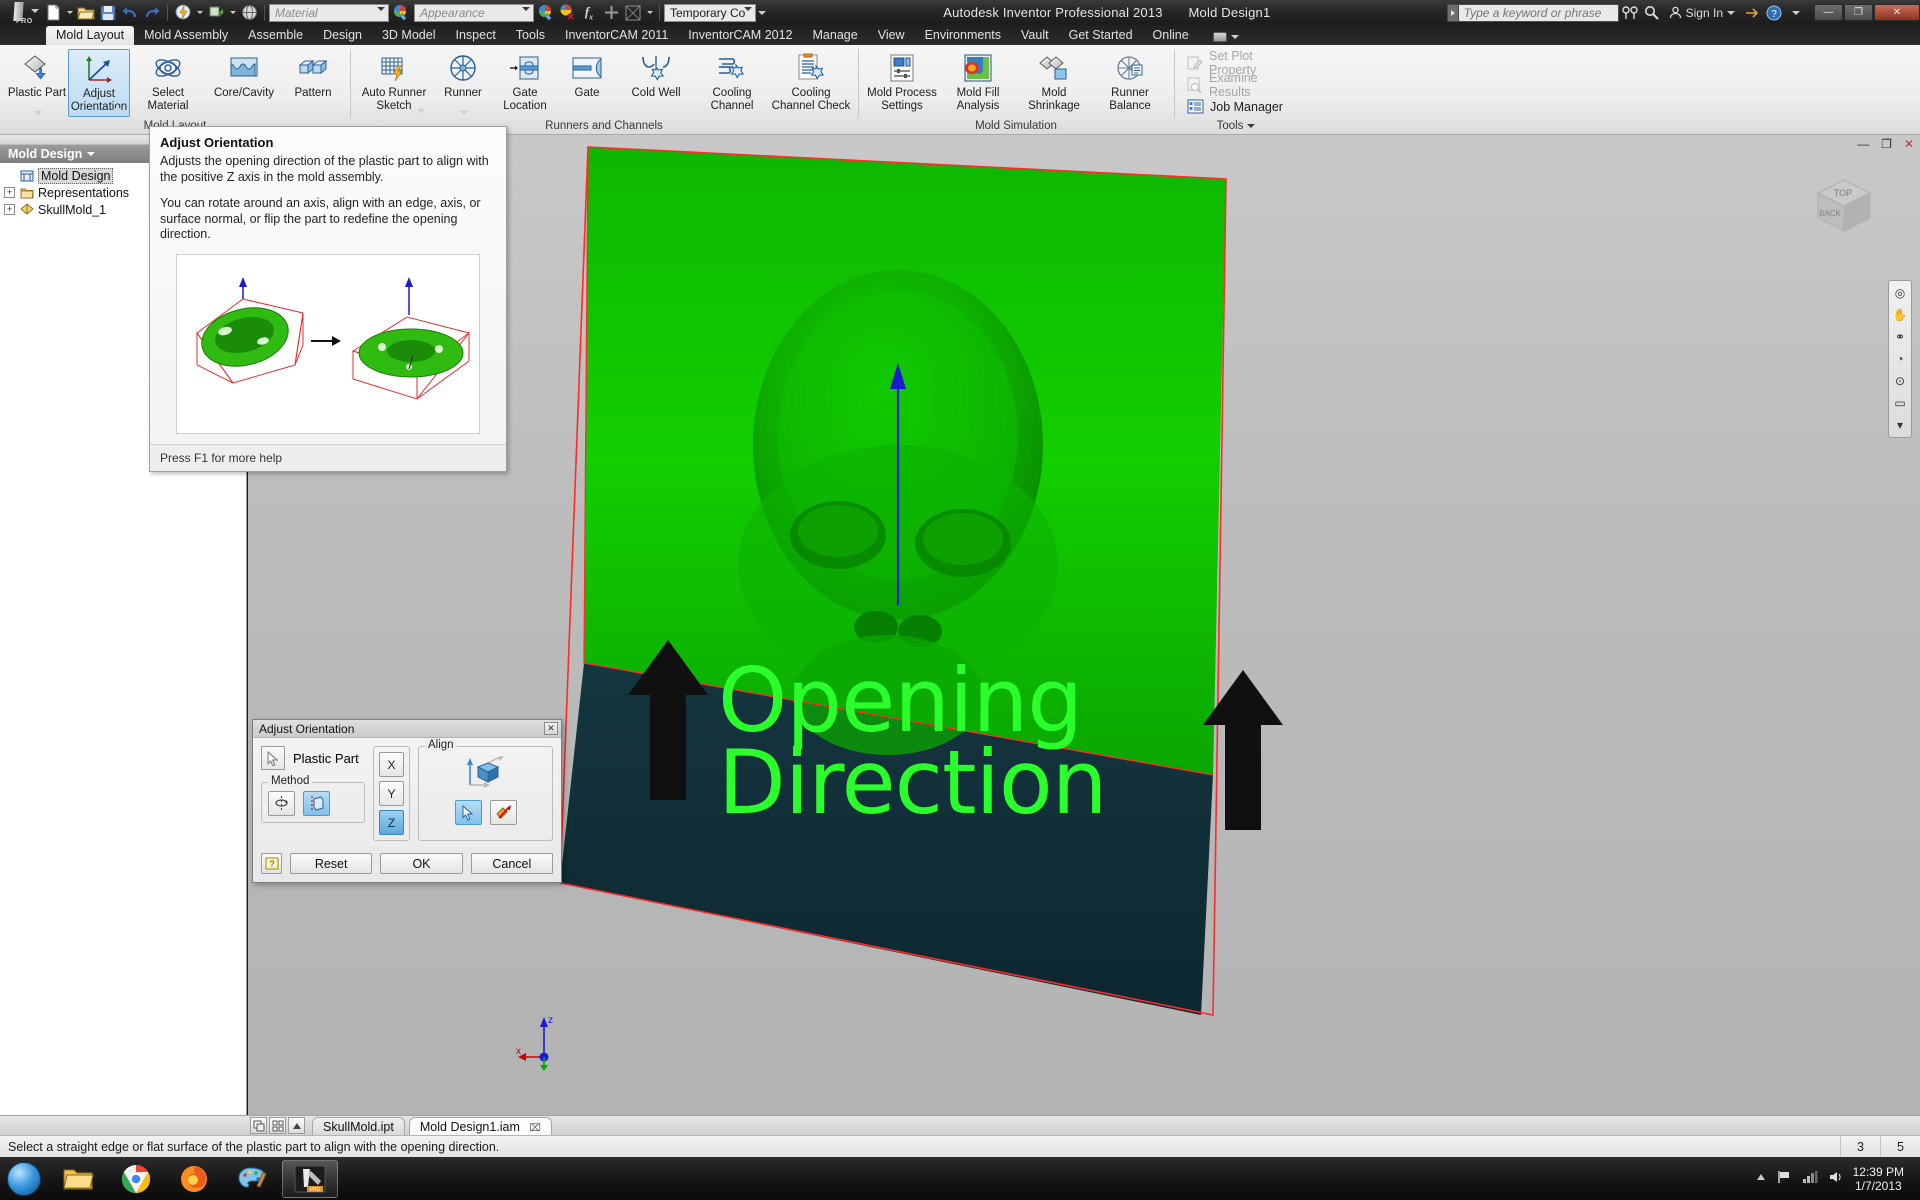 The height and width of the screenshot is (1200, 1920). Describe the element at coordinates (902, 83) in the screenshot. I see `ribbon-button-mold-process-settings: Mold Process Settings` at that location.